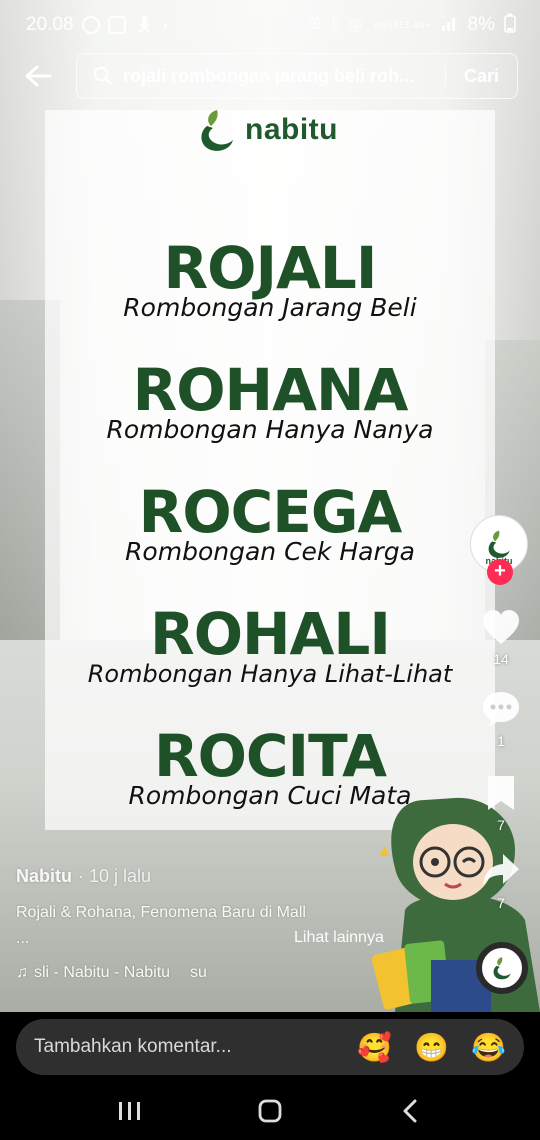 This screenshot has width=540, height=1140. Describe the element at coordinates (501, 825) in the screenshot. I see `bookmark-count: 7` at that location.